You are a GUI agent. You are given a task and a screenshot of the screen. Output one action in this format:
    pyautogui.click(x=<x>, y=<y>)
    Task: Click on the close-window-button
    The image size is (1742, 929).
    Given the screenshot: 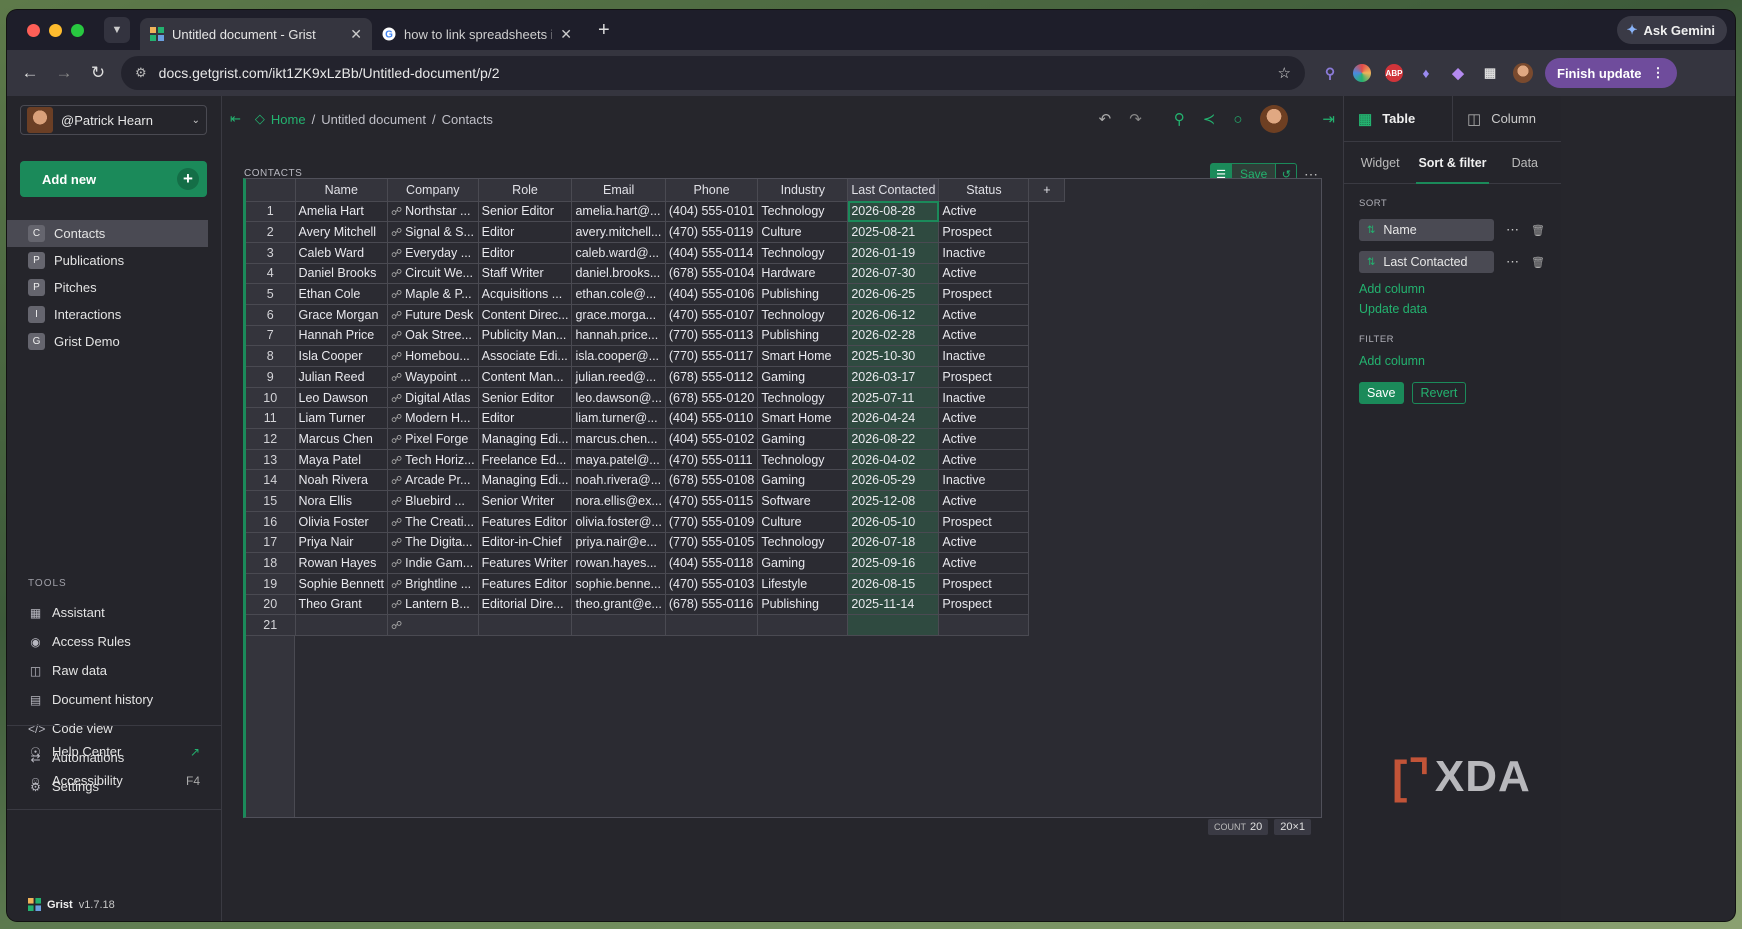 What is the action you would take?
    pyautogui.click(x=33, y=30)
    